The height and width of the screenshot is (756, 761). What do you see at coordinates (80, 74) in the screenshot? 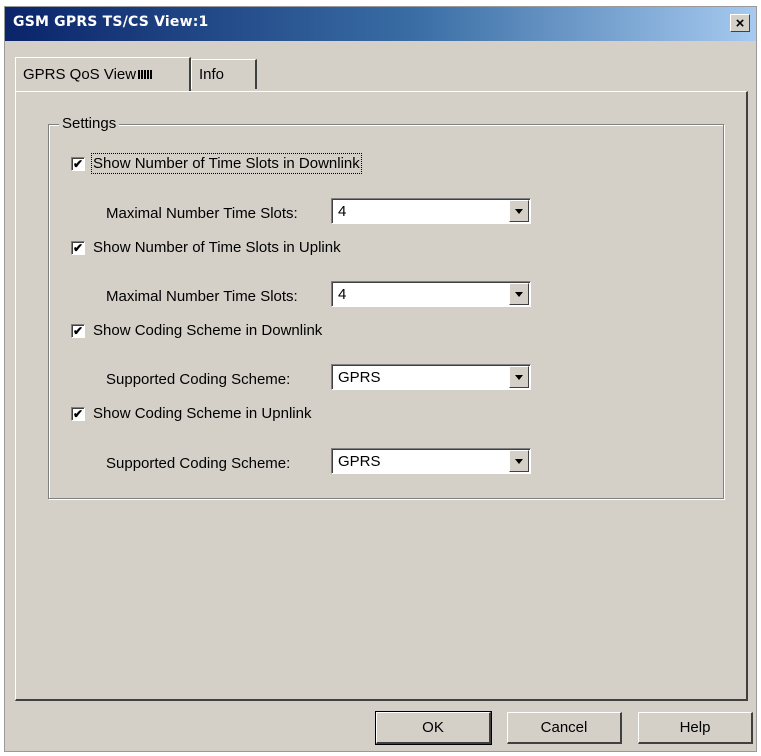
I see `tab-label: GPRS QoS View` at bounding box center [80, 74].